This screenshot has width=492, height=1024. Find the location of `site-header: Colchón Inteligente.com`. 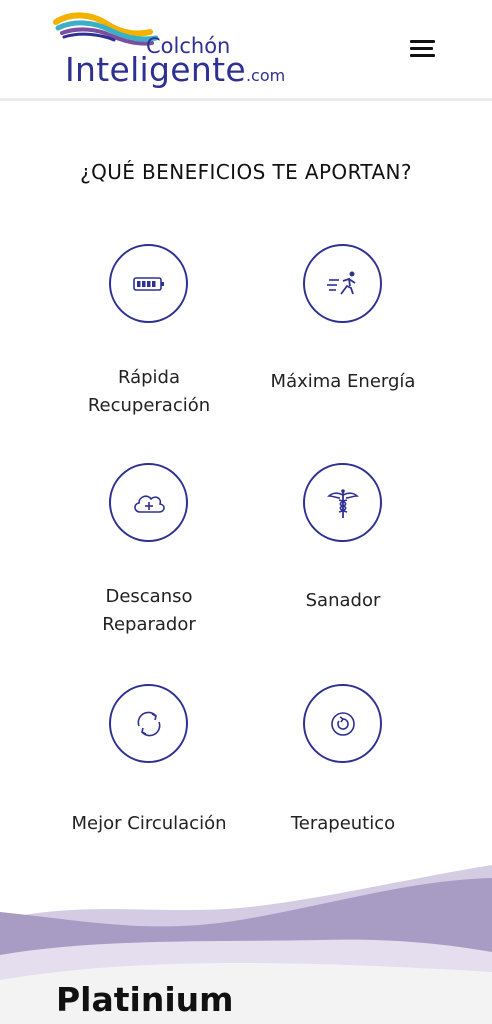

site-header: Colchón Inteligente.com is located at coordinates (246, 50).